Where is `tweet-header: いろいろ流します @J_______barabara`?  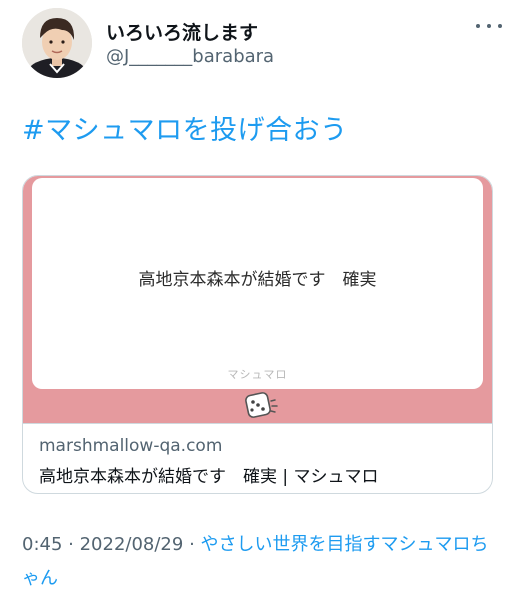
tweet-header: いろいろ流します @J_______barabara is located at coordinates (262, 46).